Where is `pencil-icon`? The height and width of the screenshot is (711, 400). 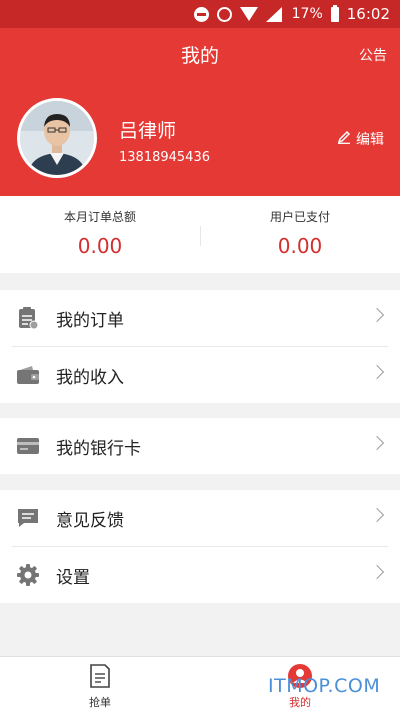
pencil-icon is located at coordinates (344, 139).